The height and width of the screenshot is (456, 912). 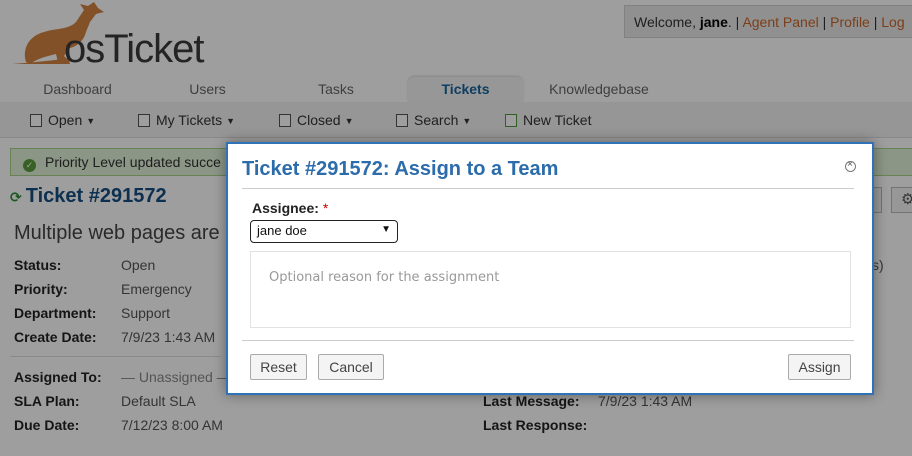 What do you see at coordinates (351, 367) in the screenshot?
I see `cancel-button: Cancel` at bounding box center [351, 367].